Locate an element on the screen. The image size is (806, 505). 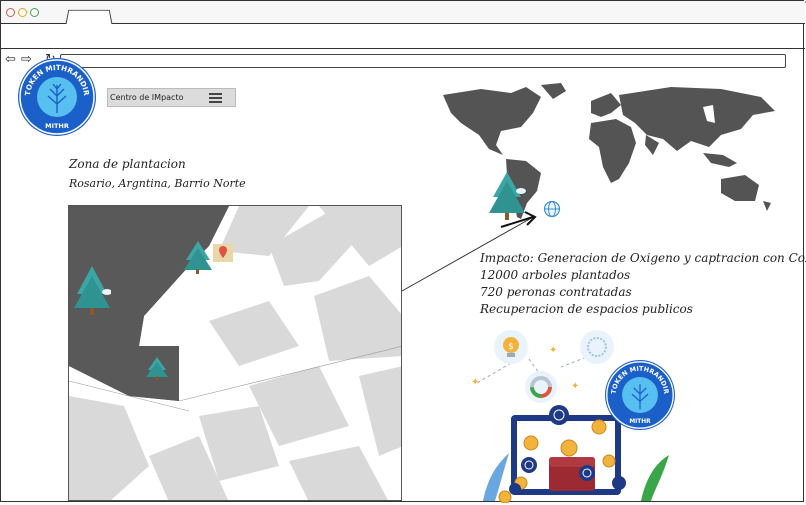
address-row: ⇦ ⇨ ↻ is located at coordinates (403, 46).